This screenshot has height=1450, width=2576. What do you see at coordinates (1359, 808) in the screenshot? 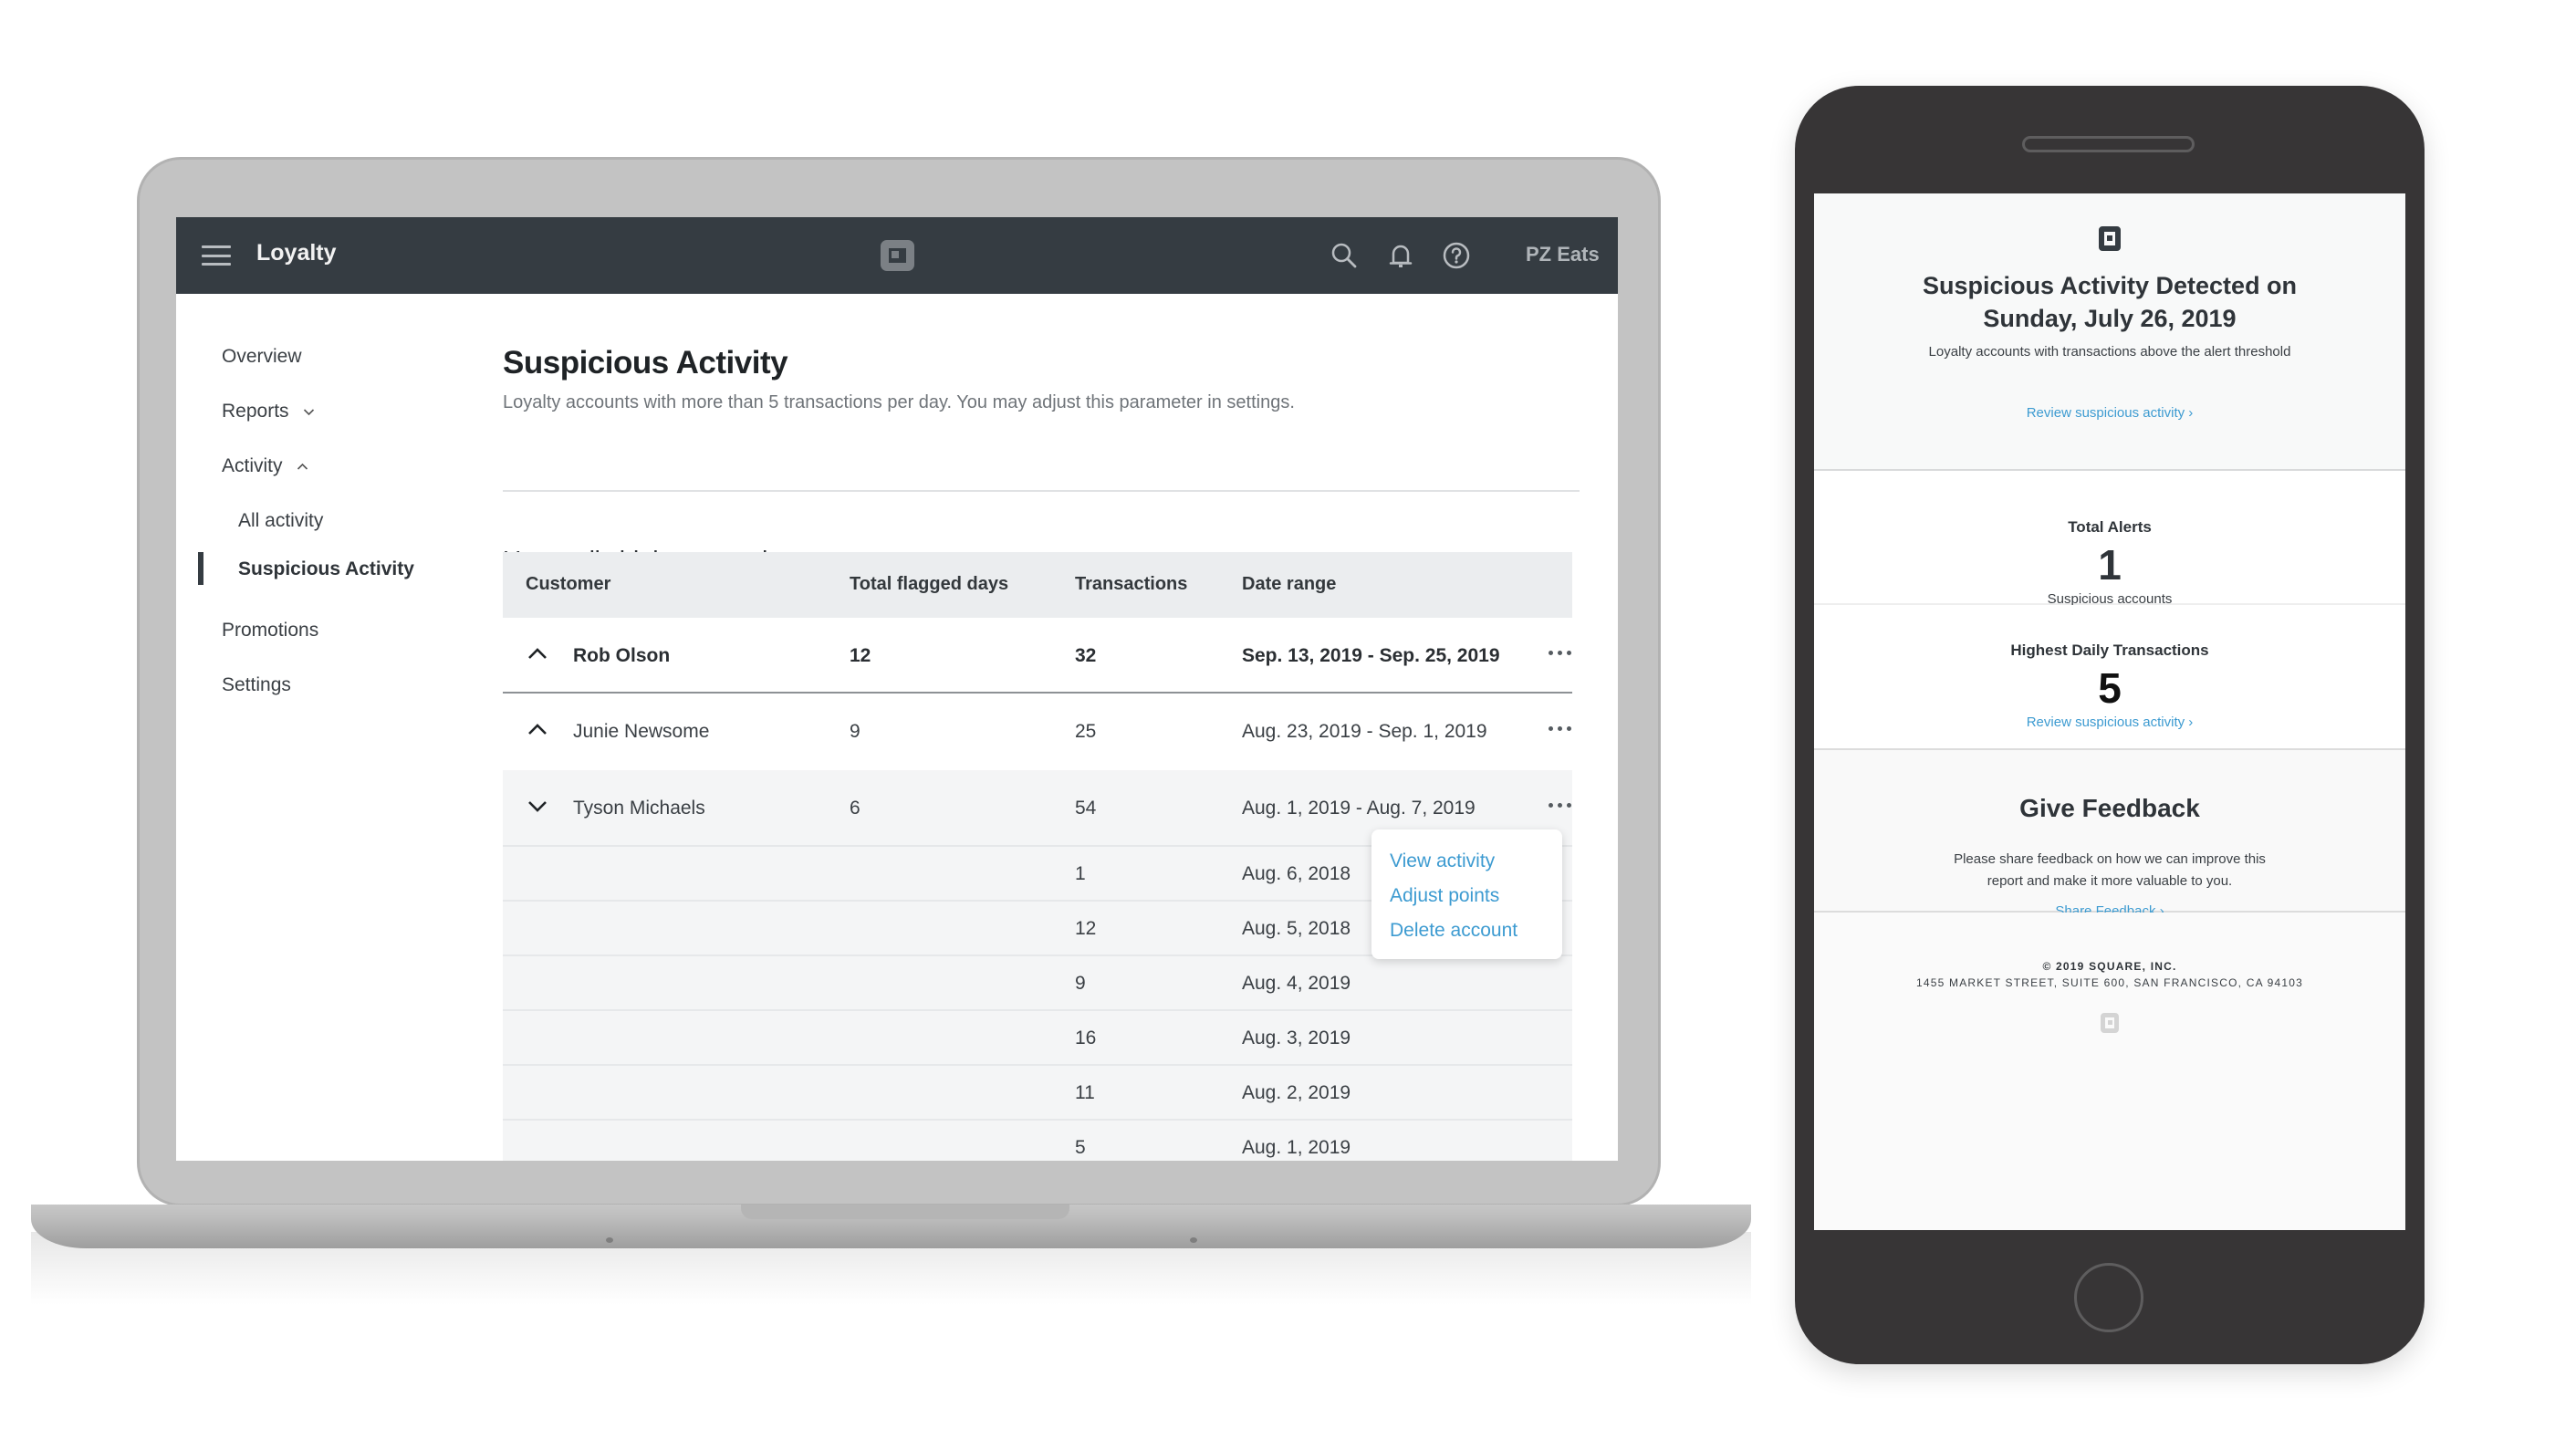
I see `date-range: Aug. 1, 2019 - Aug. 7, 2019` at bounding box center [1359, 808].